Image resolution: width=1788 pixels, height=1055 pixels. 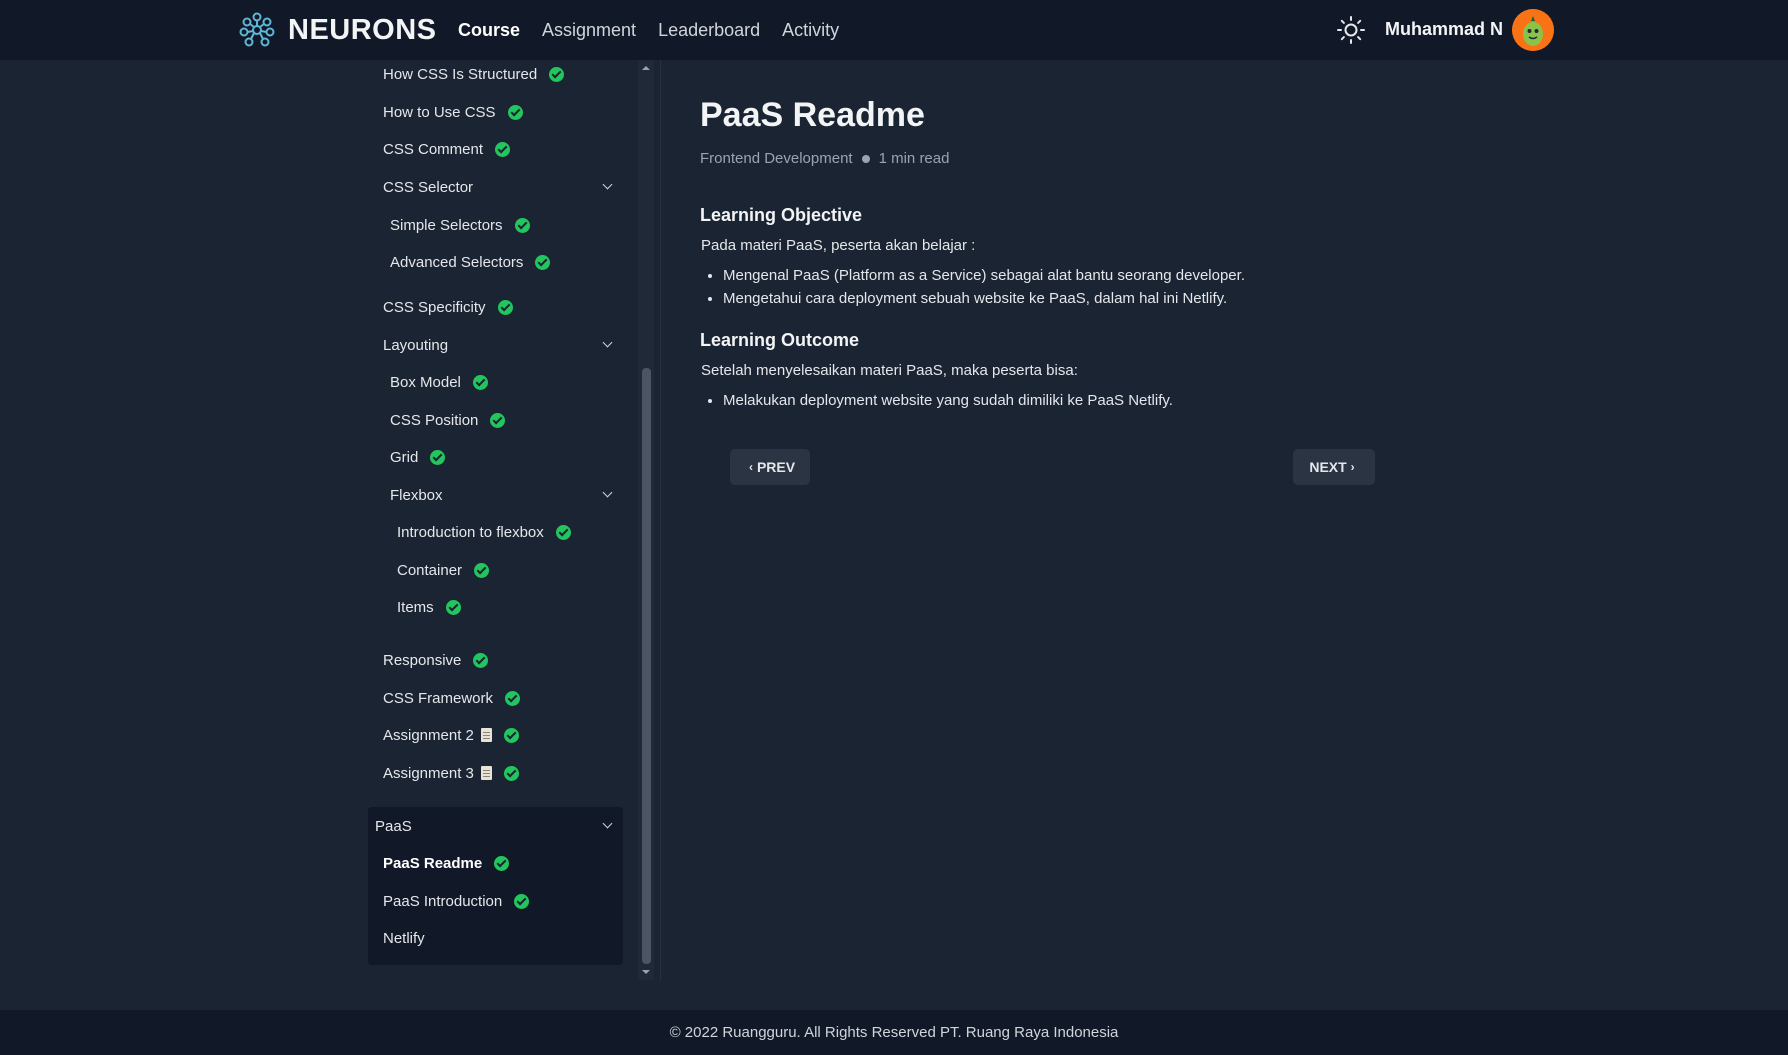 I want to click on sidebar-item-label: CSS Specificity, so click(x=434, y=307).